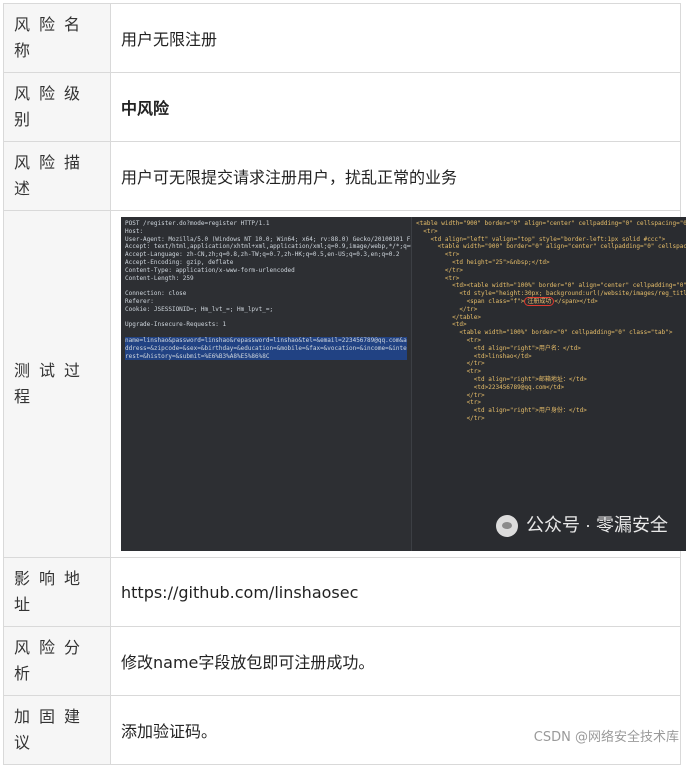 The height and width of the screenshot is (765, 687). I want to click on response-line: </table>, so click(449, 317).